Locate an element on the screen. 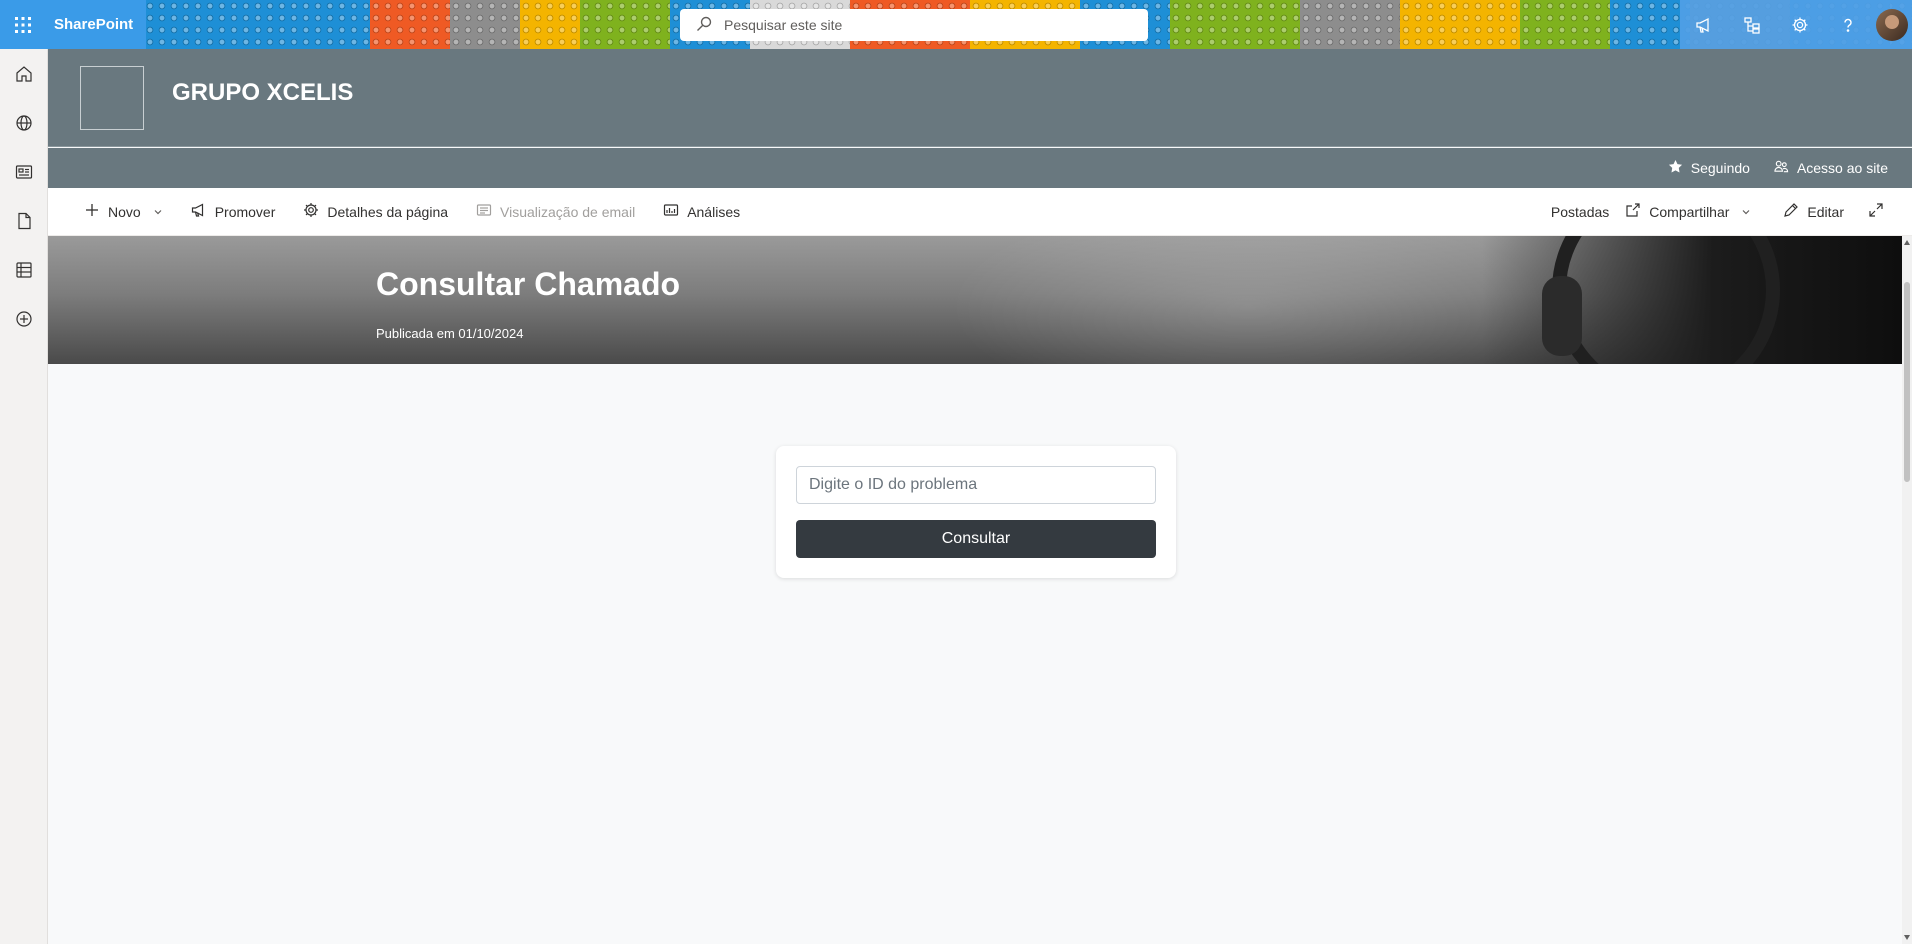  help-icon is located at coordinates (1848, 24).